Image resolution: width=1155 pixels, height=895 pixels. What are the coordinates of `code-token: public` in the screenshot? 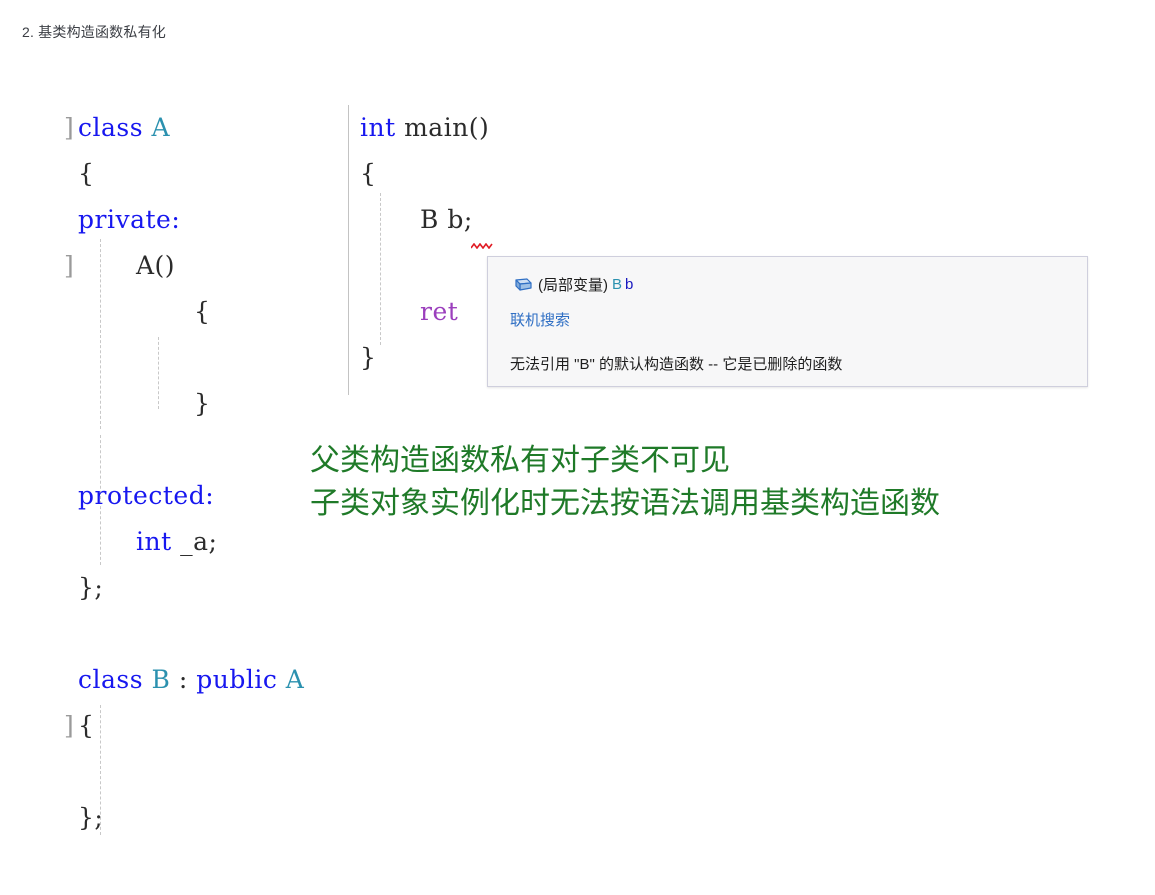 It's located at (241, 679).